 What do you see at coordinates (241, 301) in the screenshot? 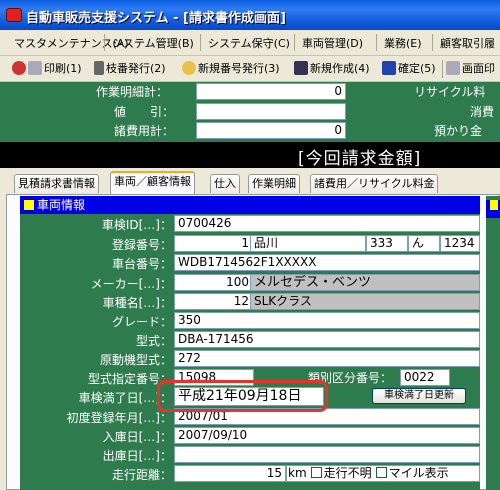
I see `model-code: 12` at bounding box center [241, 301].